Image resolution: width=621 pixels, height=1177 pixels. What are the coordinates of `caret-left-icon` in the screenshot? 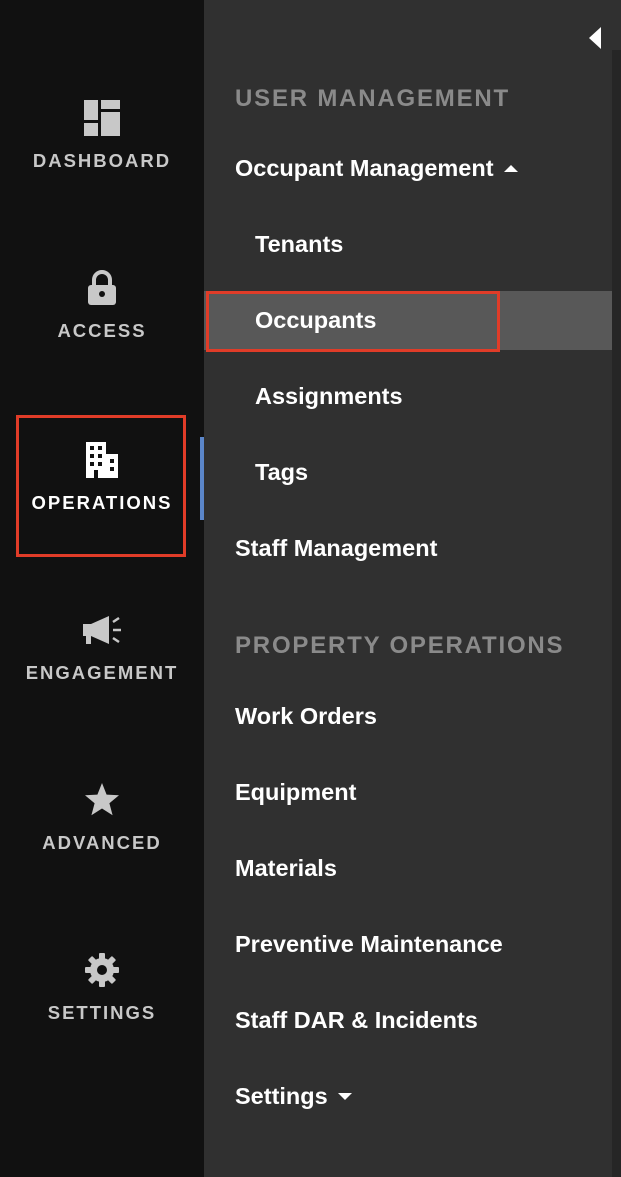 It's located at (595, 38).